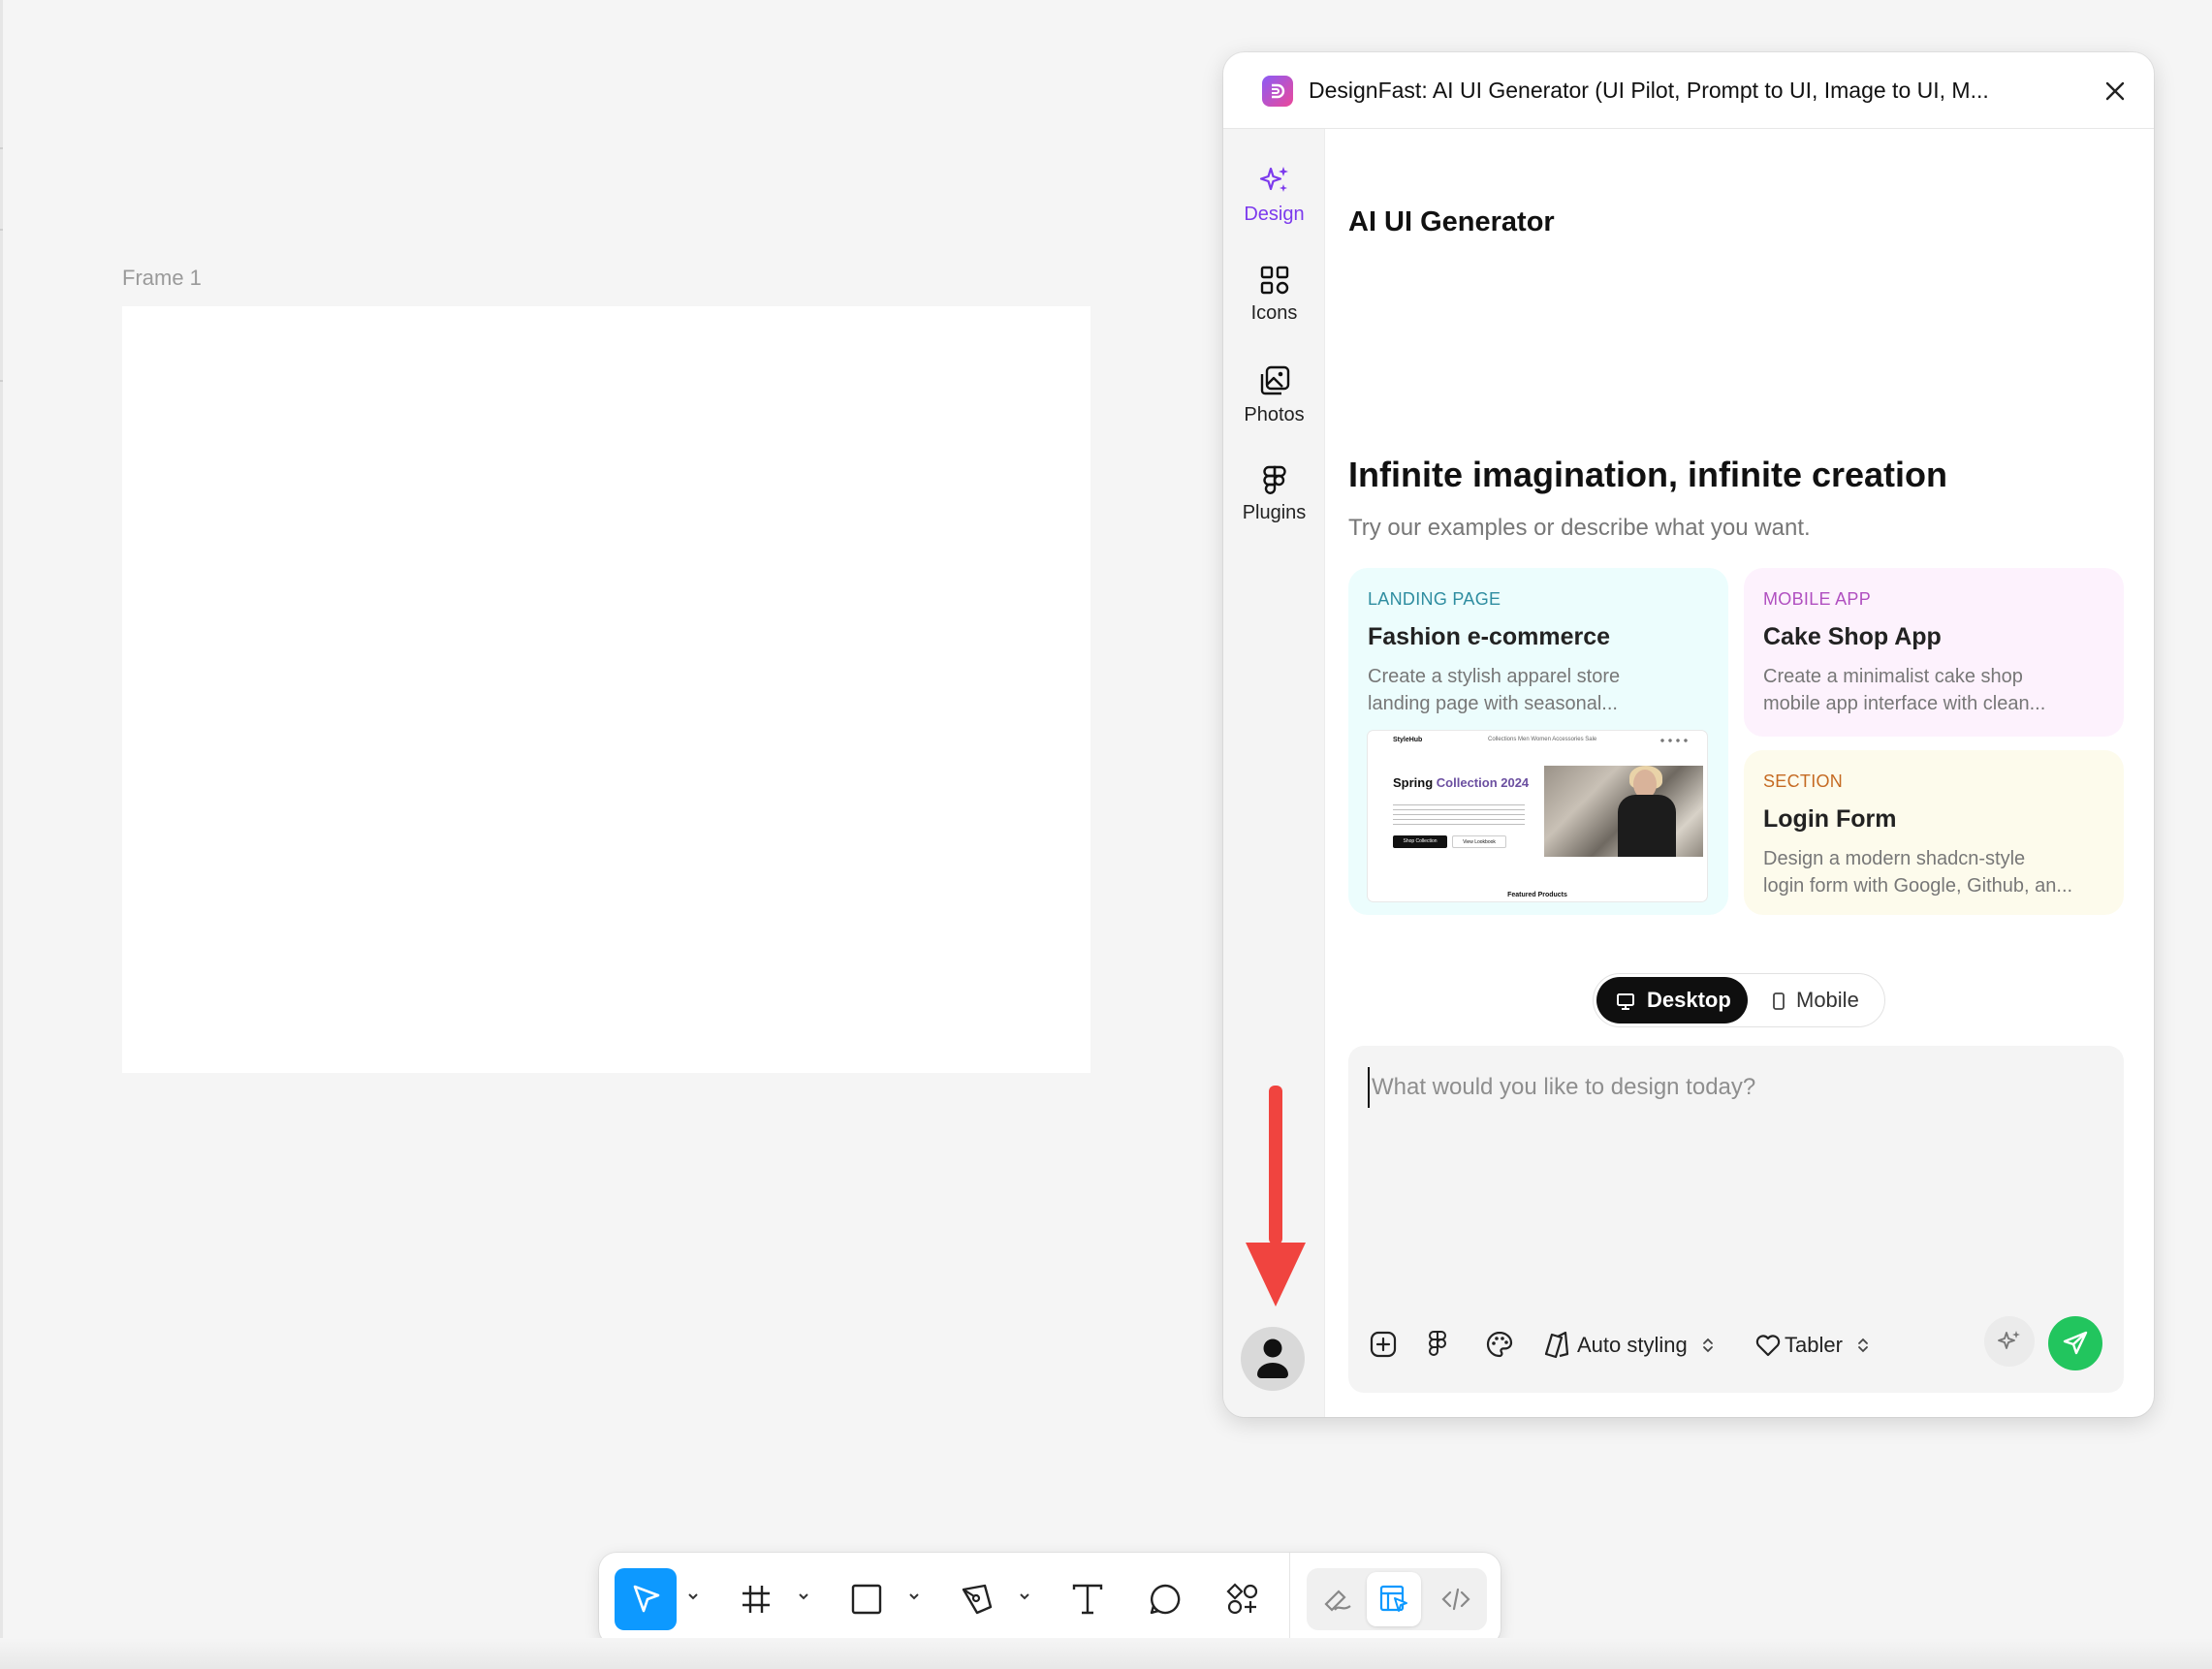  I want to click on rectangle-tool, so click(867, 1599).